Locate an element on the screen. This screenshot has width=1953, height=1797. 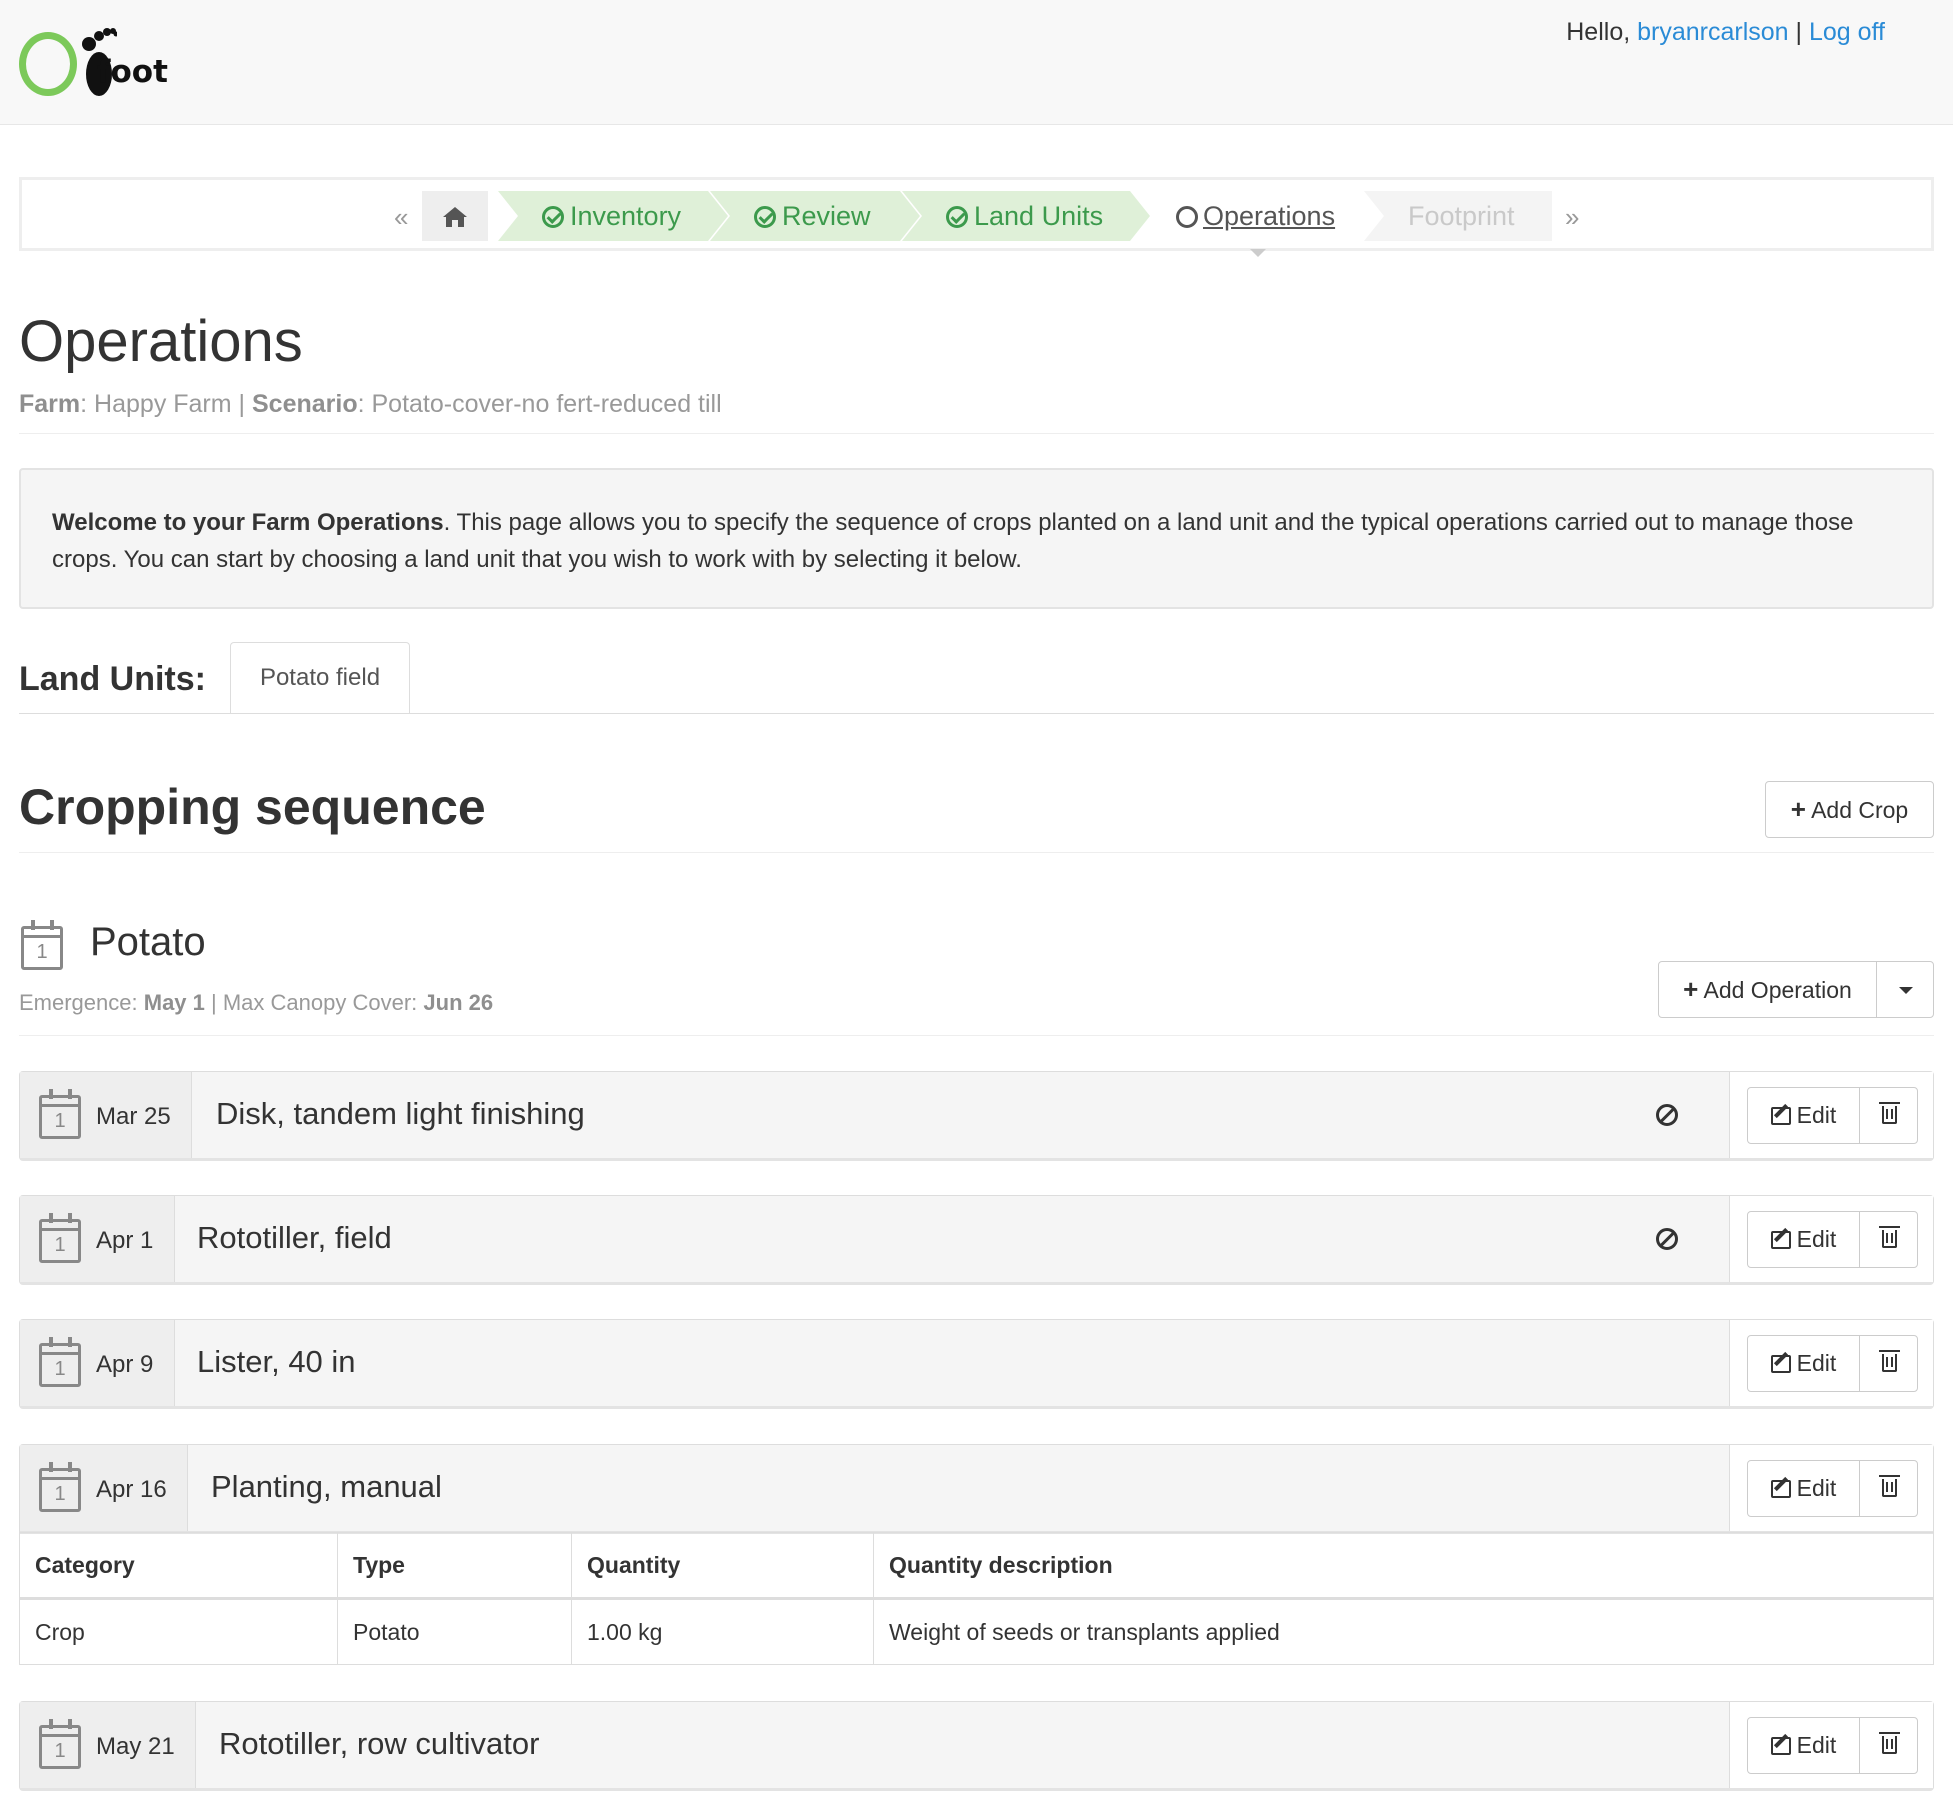
wizard-step-land-units: Land Units is located at coordinates (1026, 216).